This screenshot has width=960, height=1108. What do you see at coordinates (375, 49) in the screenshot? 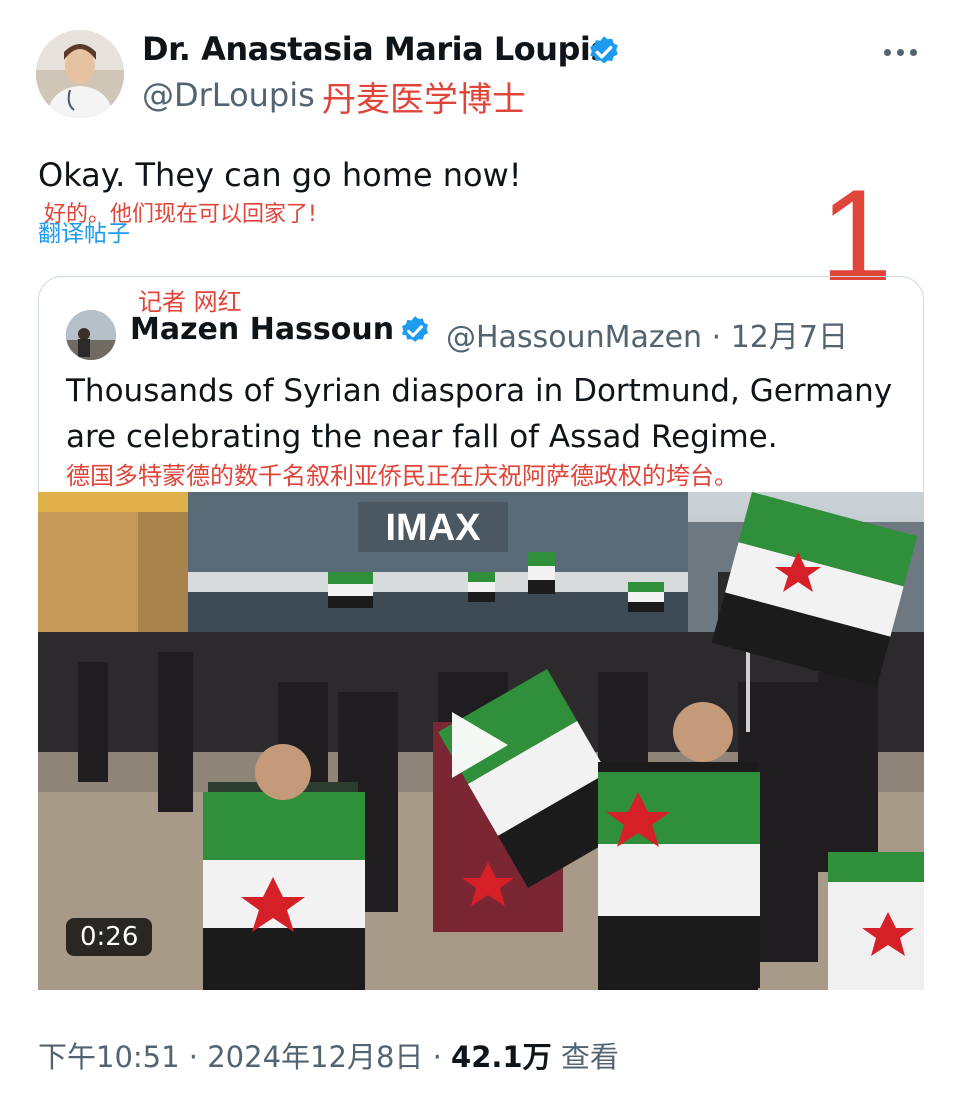
I see `author-name: Dr. Anastasia Maria Loupis` at bounding box center [375, 49].